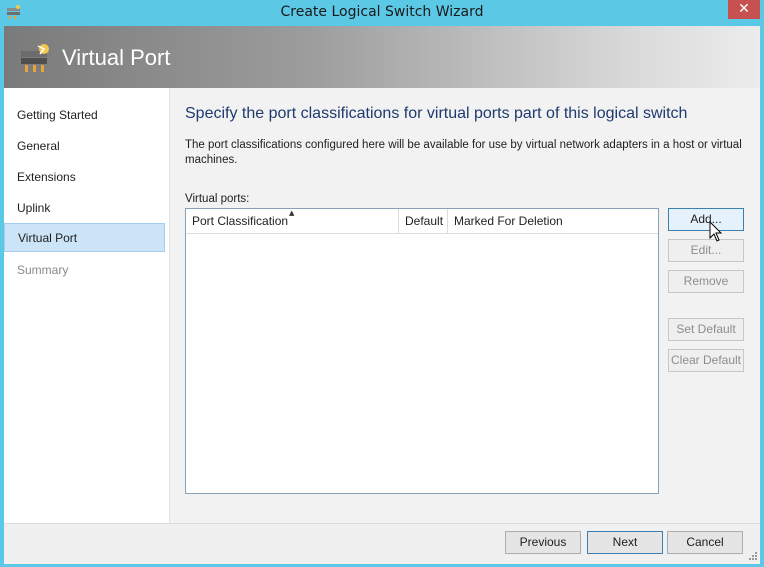 The width and height of the screenshot is (764, 567). What do you see at coordinates (116, 57) in the screenshot?
I see `page-title: Virtual Port` at bounding box center [116, 57].